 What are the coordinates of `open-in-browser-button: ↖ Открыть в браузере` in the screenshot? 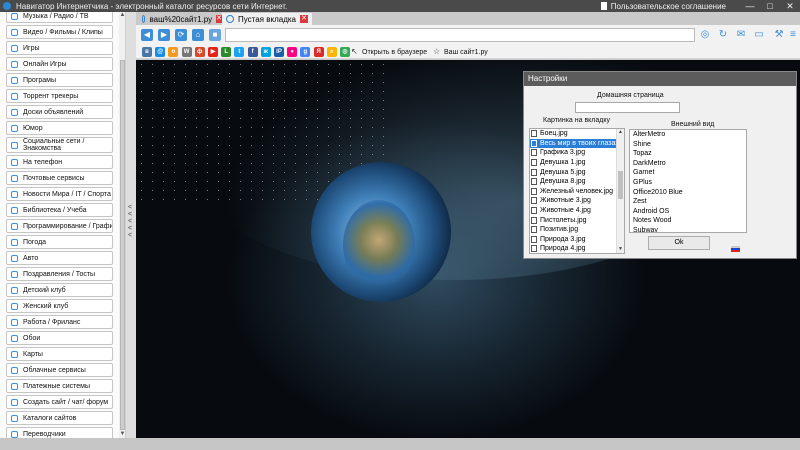 It's located at (389, 52).